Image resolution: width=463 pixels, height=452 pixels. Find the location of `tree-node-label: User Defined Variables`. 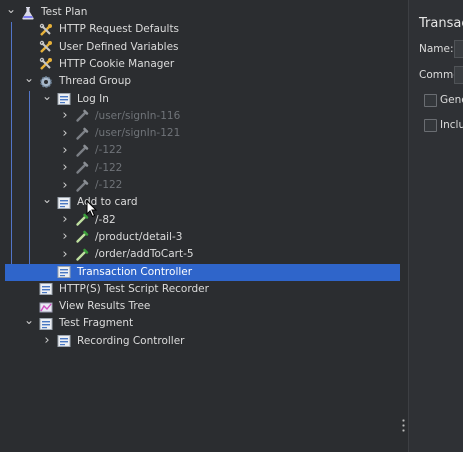

tree-node-label: User Defined Variables is located at coordinates (119, 46).